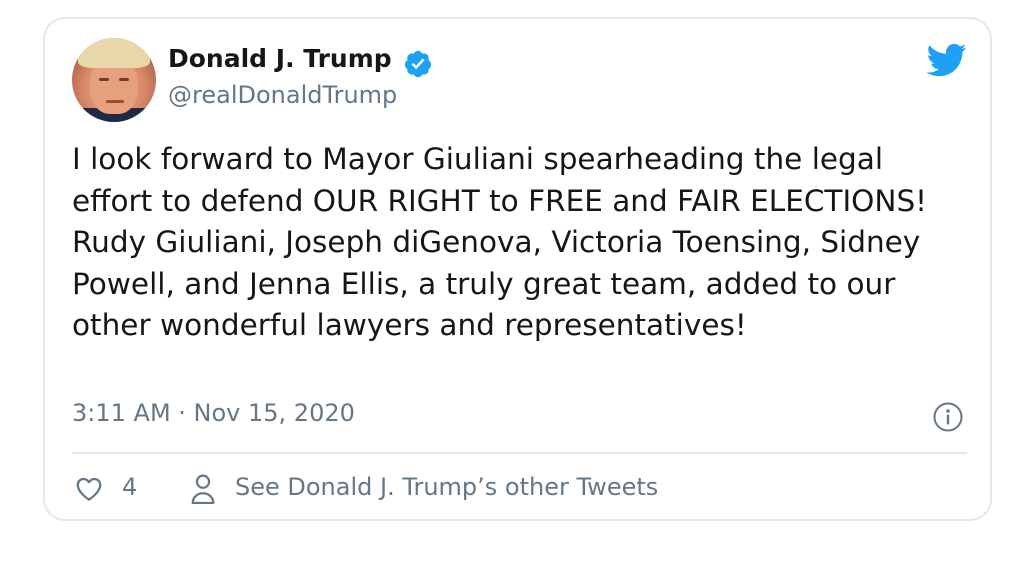 The image size is (1023, 588). Describe the element at coordinates (203, 489) in the screenshot. I see `person-icon` at that location.